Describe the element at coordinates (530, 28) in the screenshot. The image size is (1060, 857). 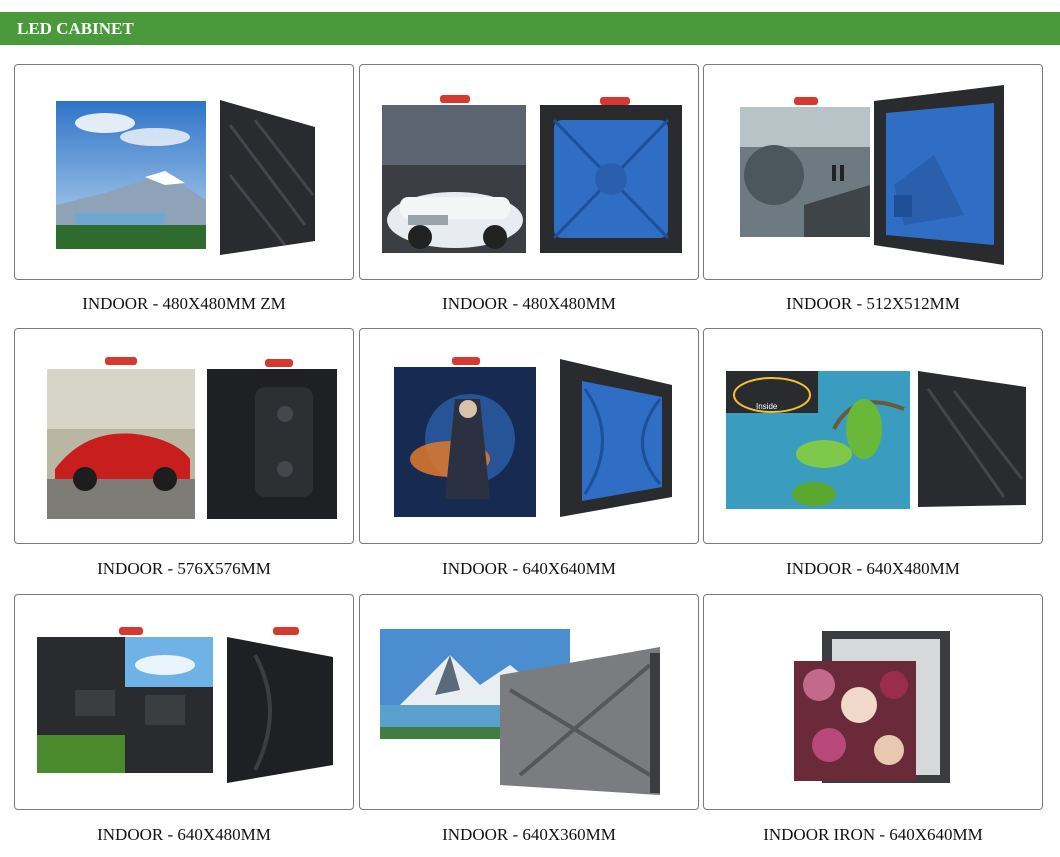
I see `section-header: LED CABINET` at that location.